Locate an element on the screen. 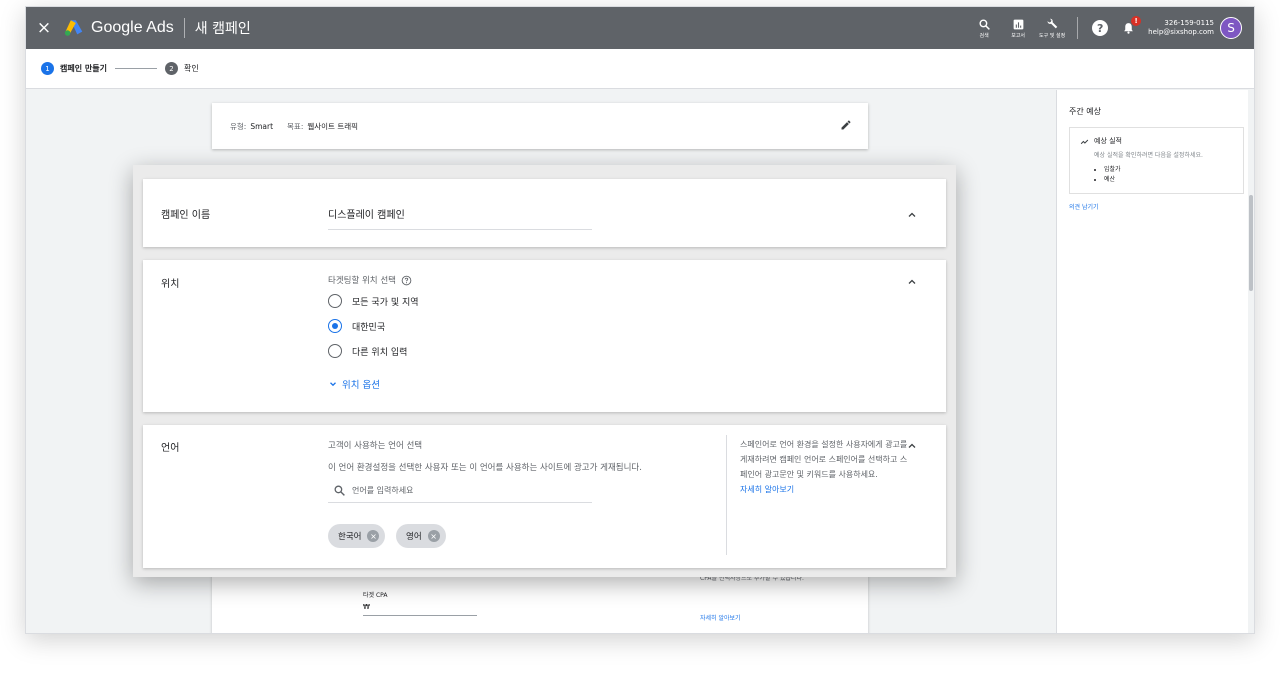  language-search-input: 언어를 입력하세요 is located at coordinates (460, 491).